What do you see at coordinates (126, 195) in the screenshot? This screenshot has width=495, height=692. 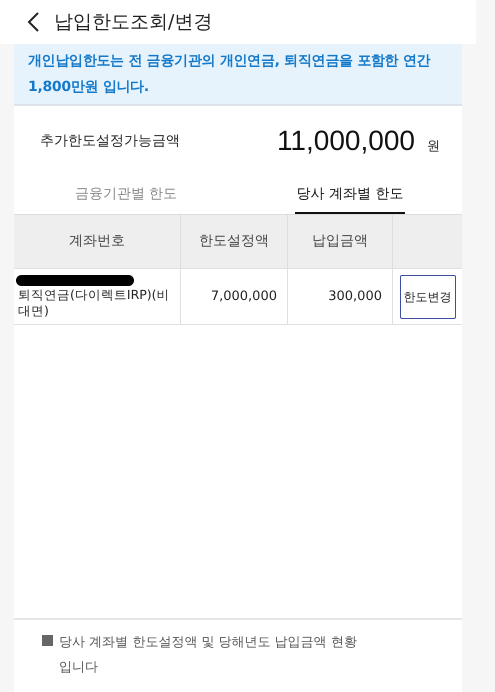 I see `tab: 금융기관별 한도` at bounding box center [126, 195].